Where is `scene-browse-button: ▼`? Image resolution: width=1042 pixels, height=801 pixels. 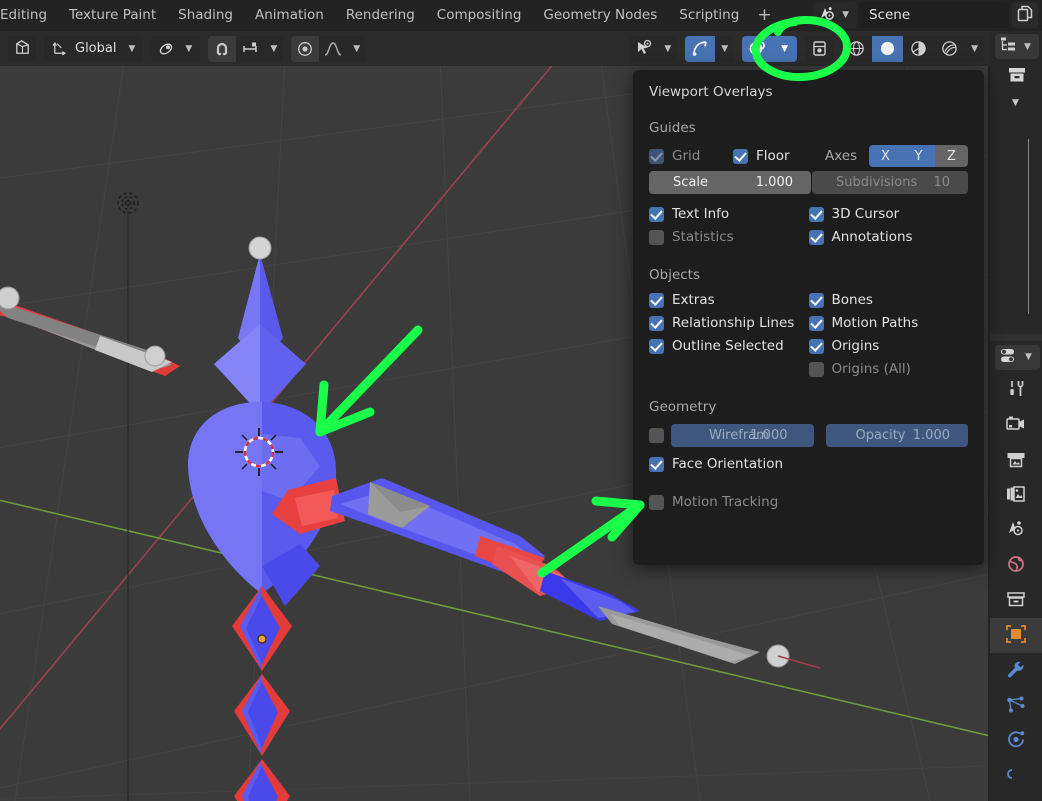 scene-browse-button: ▼ is located at coordinates (835, 15).